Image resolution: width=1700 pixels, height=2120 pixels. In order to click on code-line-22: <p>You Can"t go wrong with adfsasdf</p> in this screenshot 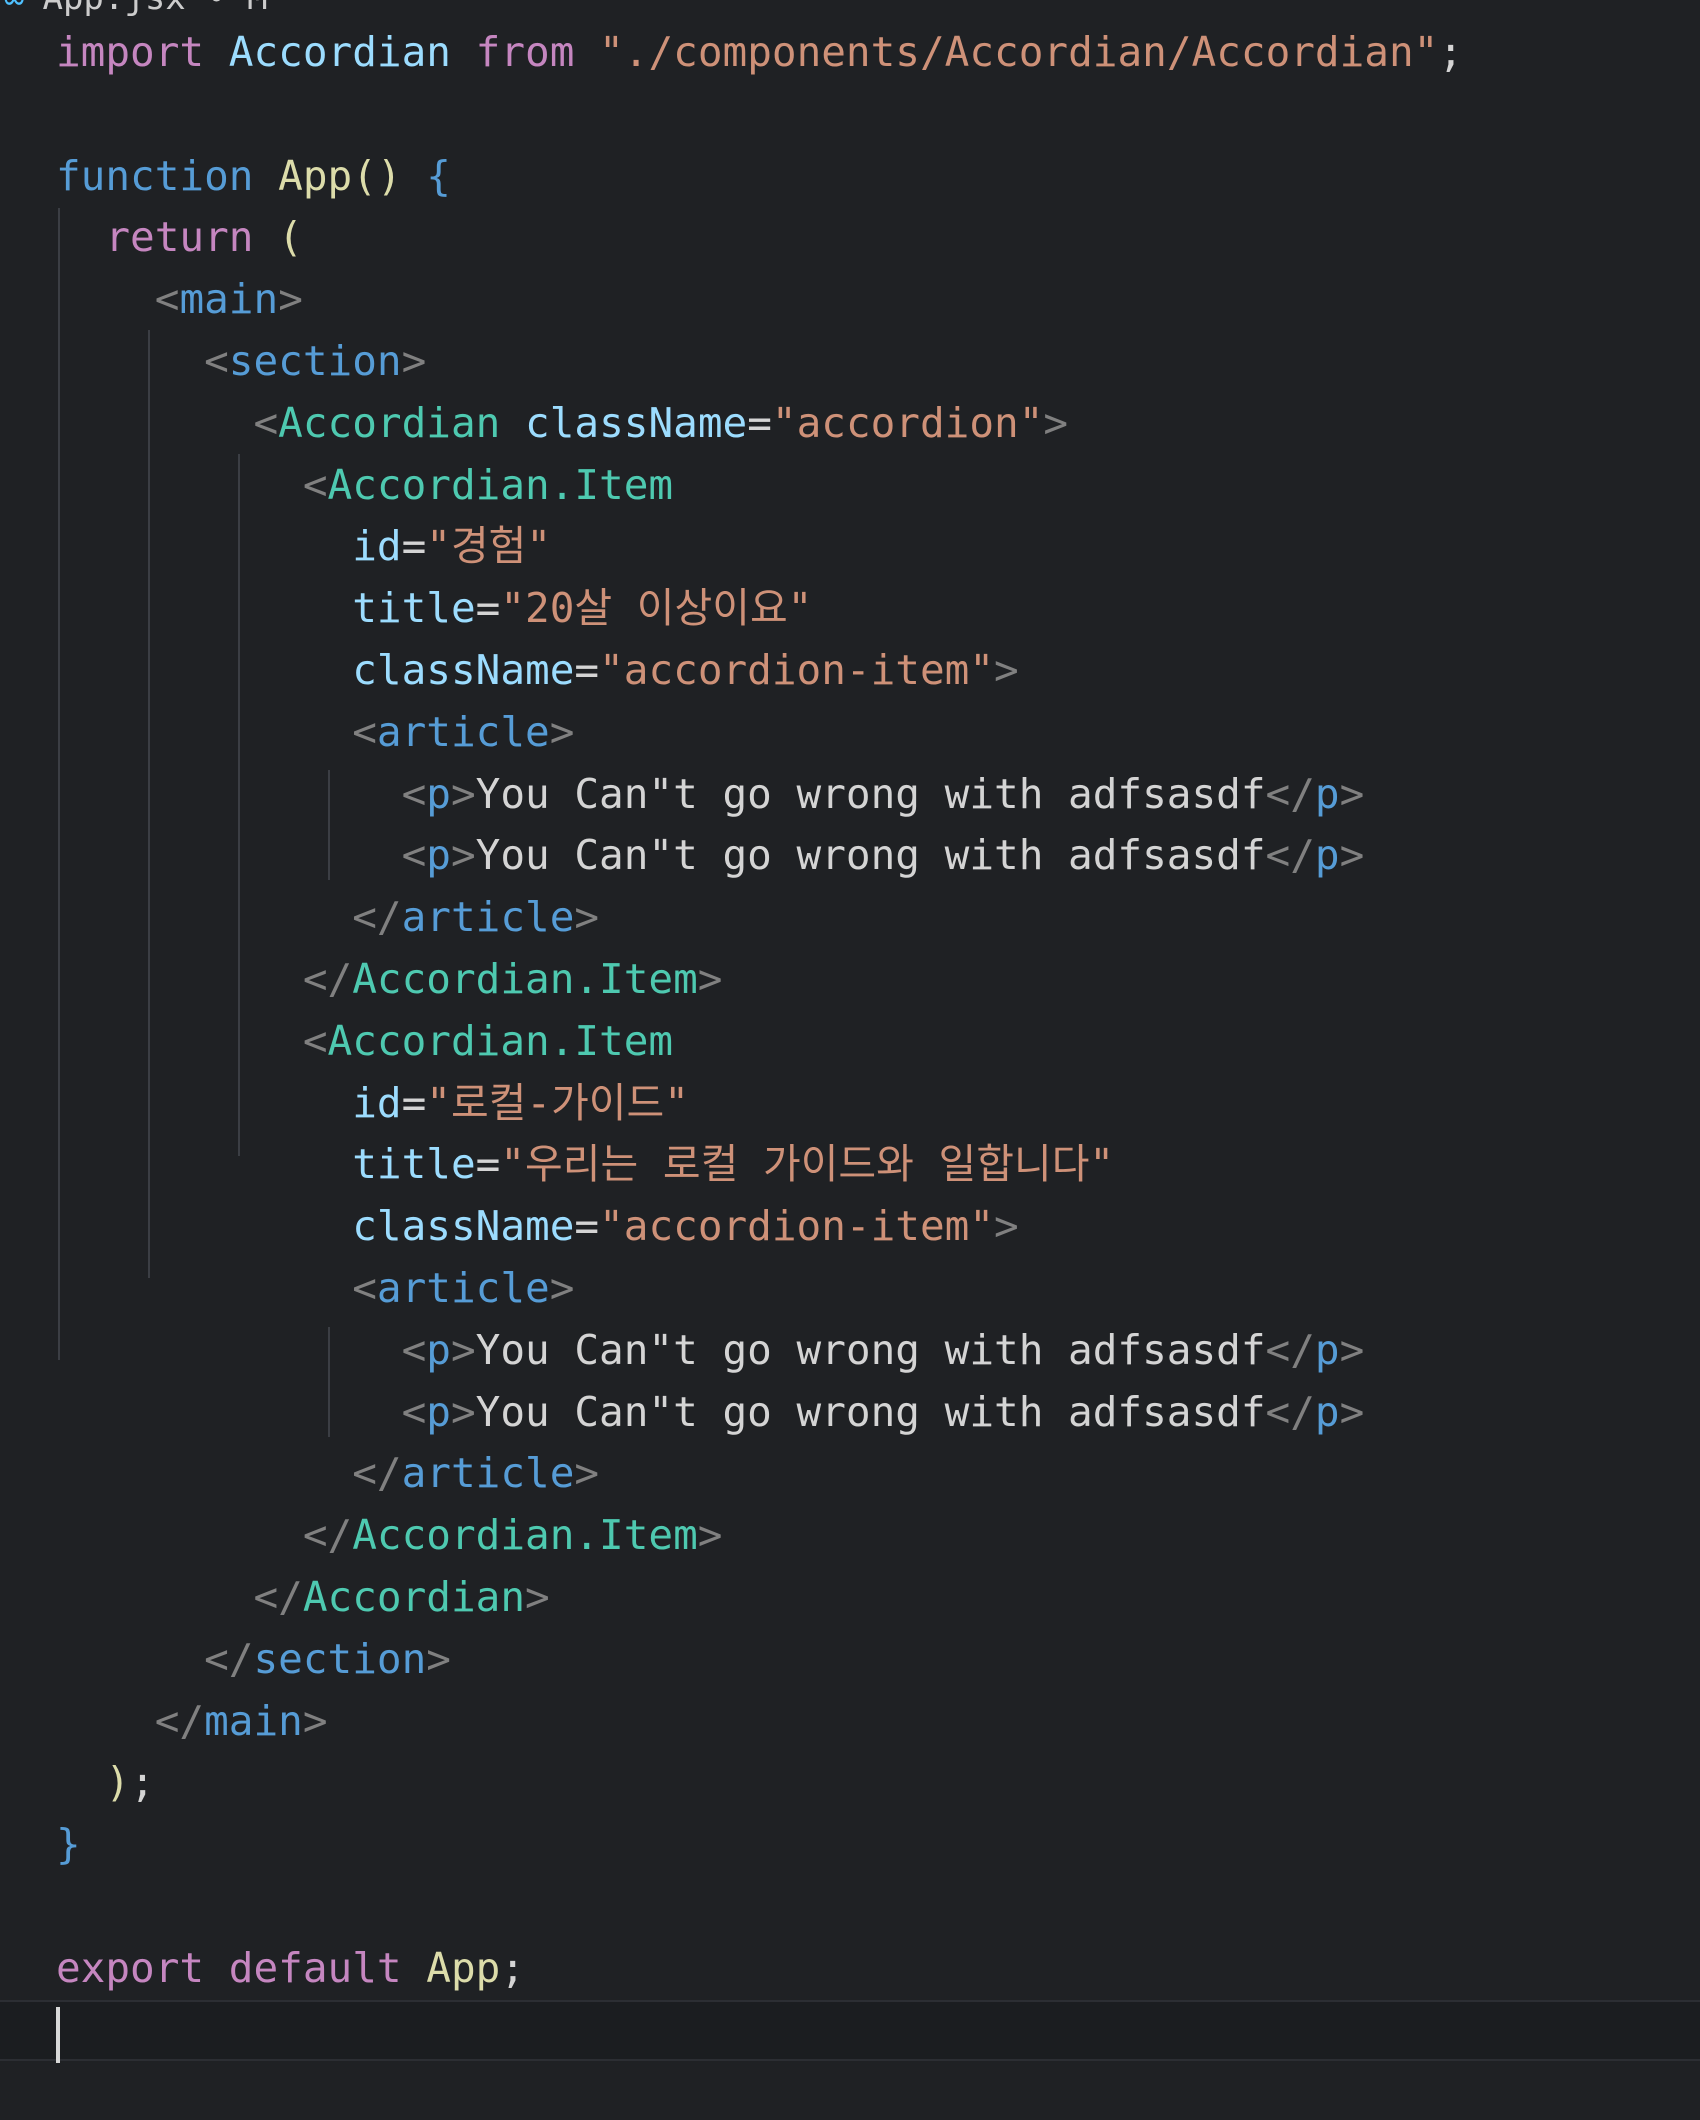, I will do `click(850, 1351)`.